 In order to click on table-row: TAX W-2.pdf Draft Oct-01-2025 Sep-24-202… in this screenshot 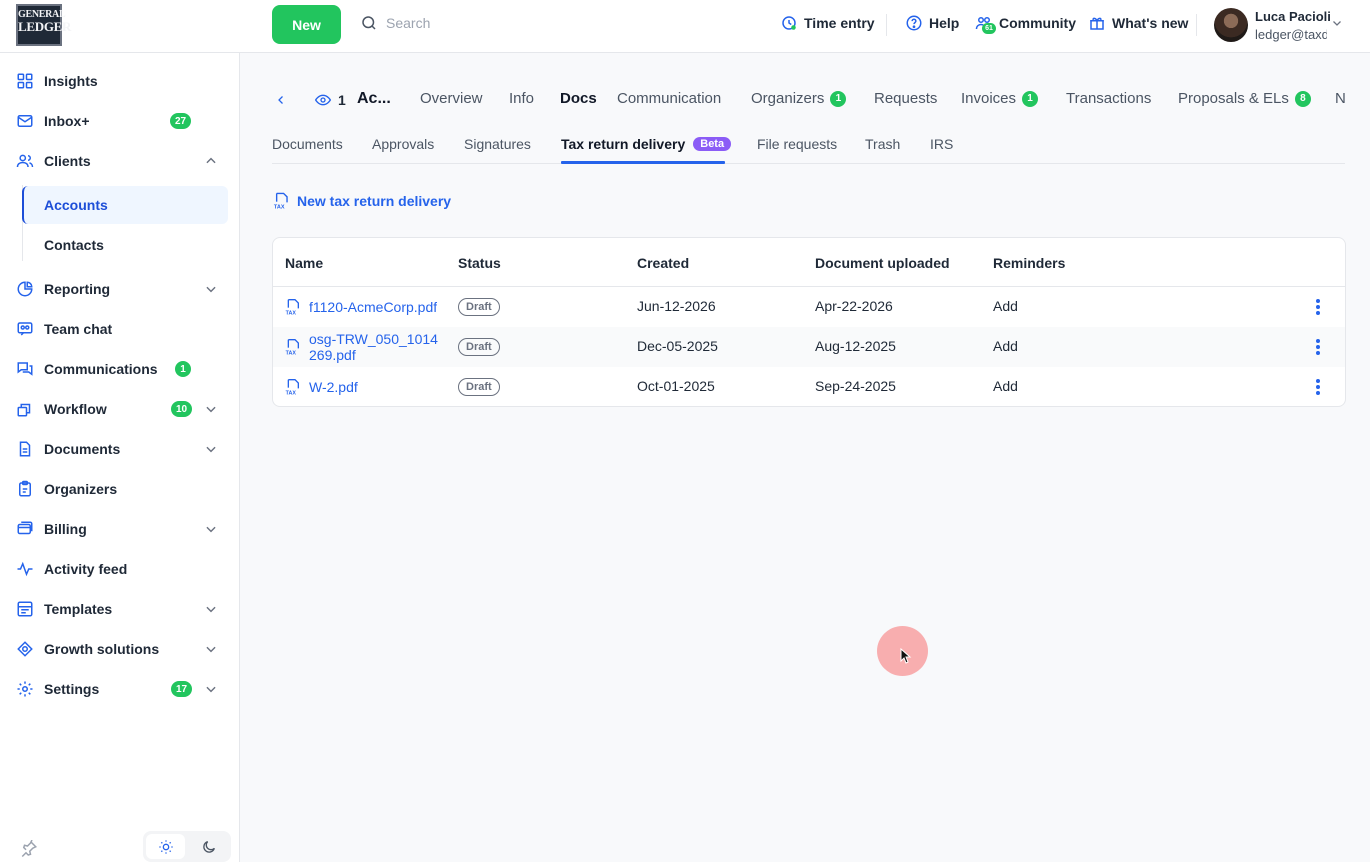, I will do `click(809, 386)`.